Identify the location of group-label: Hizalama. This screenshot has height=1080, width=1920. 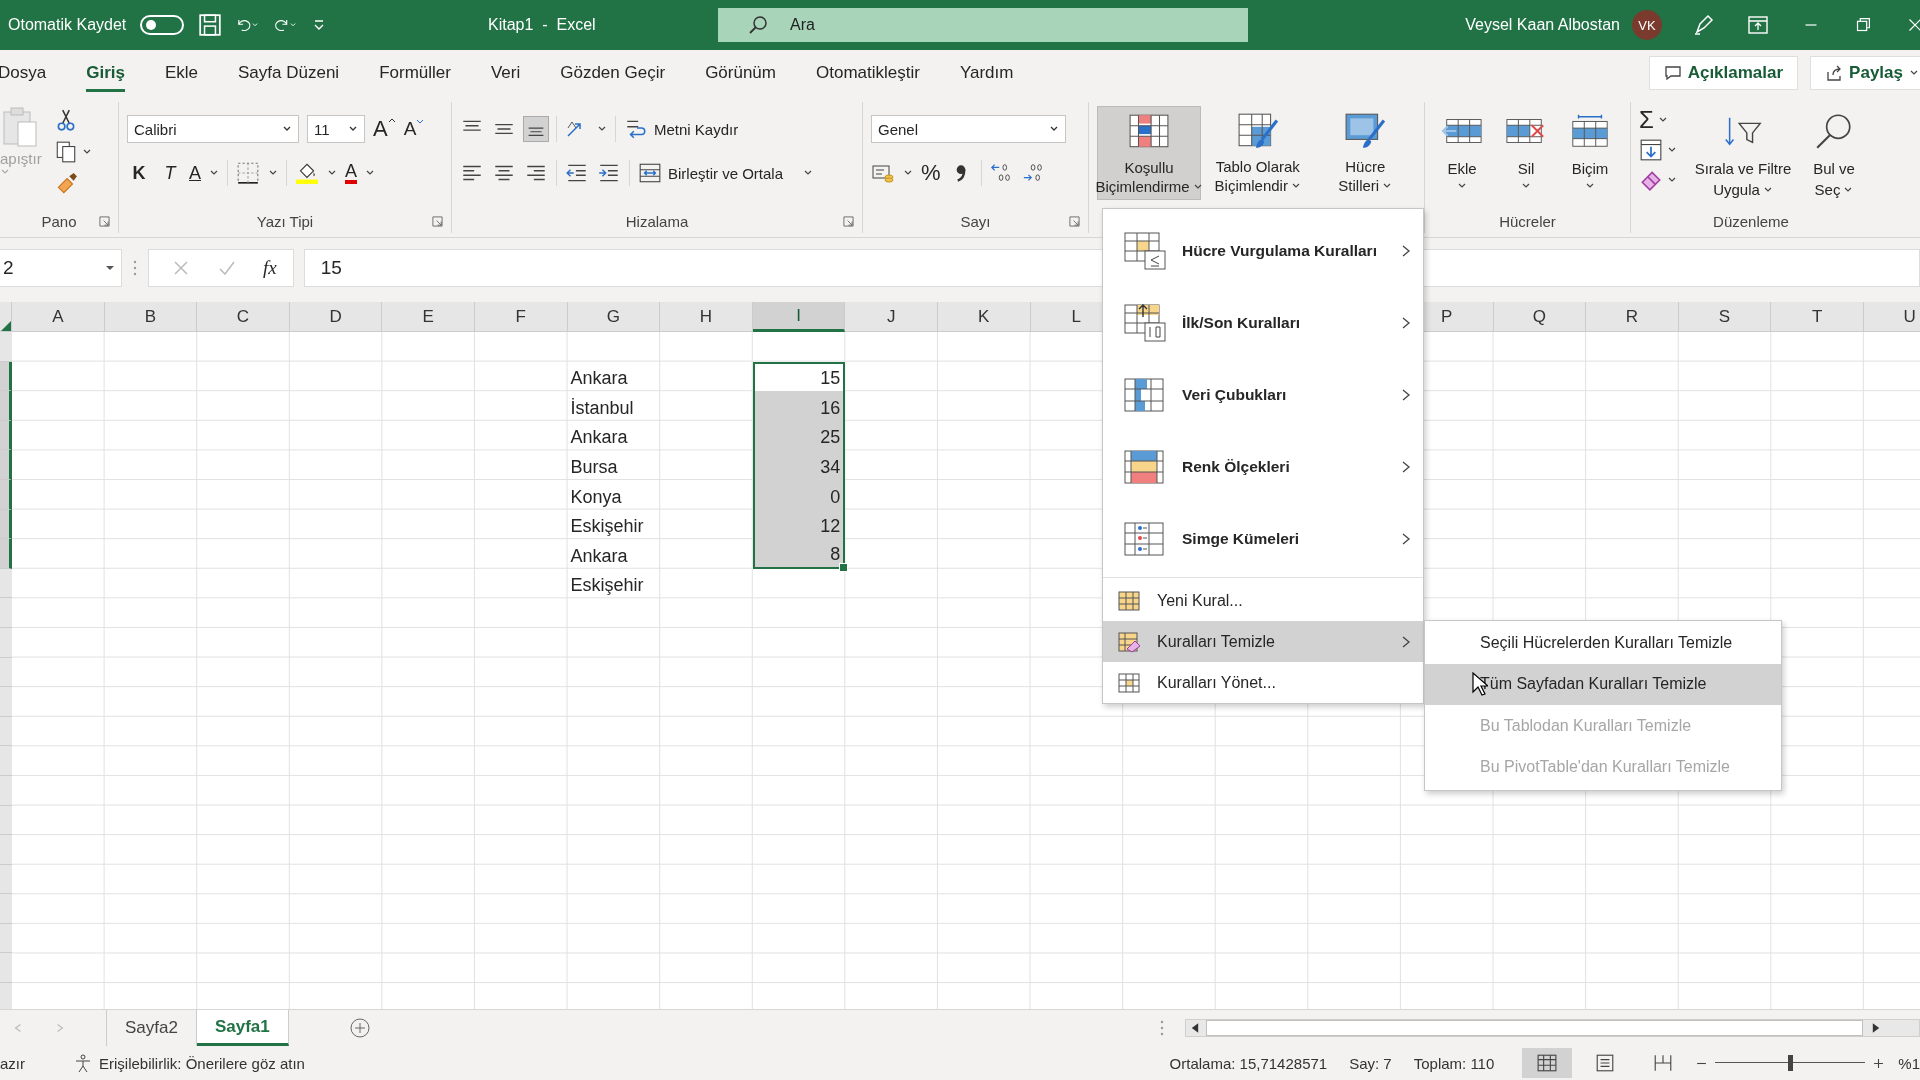
(657, 221).